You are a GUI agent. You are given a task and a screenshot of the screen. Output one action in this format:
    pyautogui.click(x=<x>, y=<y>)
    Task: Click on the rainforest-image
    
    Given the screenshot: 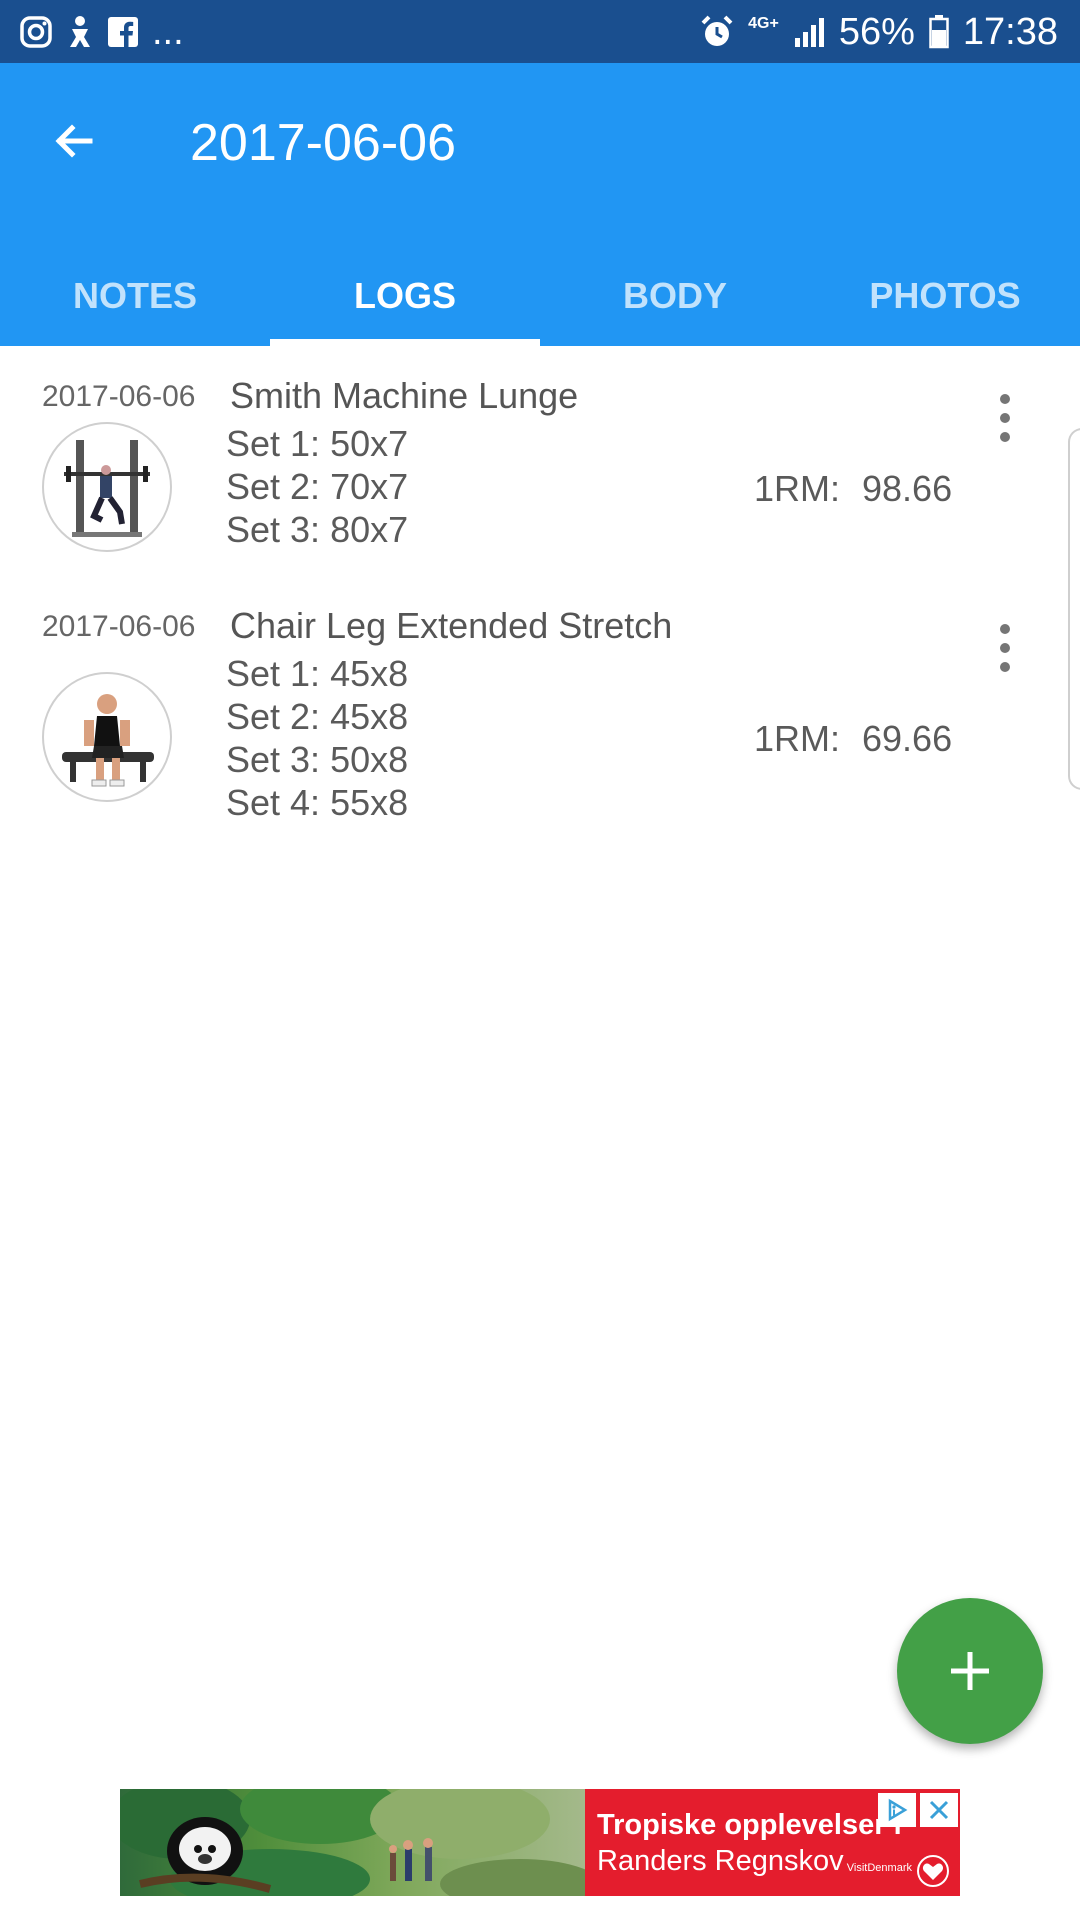 What is the action you would take?
    pyautogui.click(x=360, y=1842)
    